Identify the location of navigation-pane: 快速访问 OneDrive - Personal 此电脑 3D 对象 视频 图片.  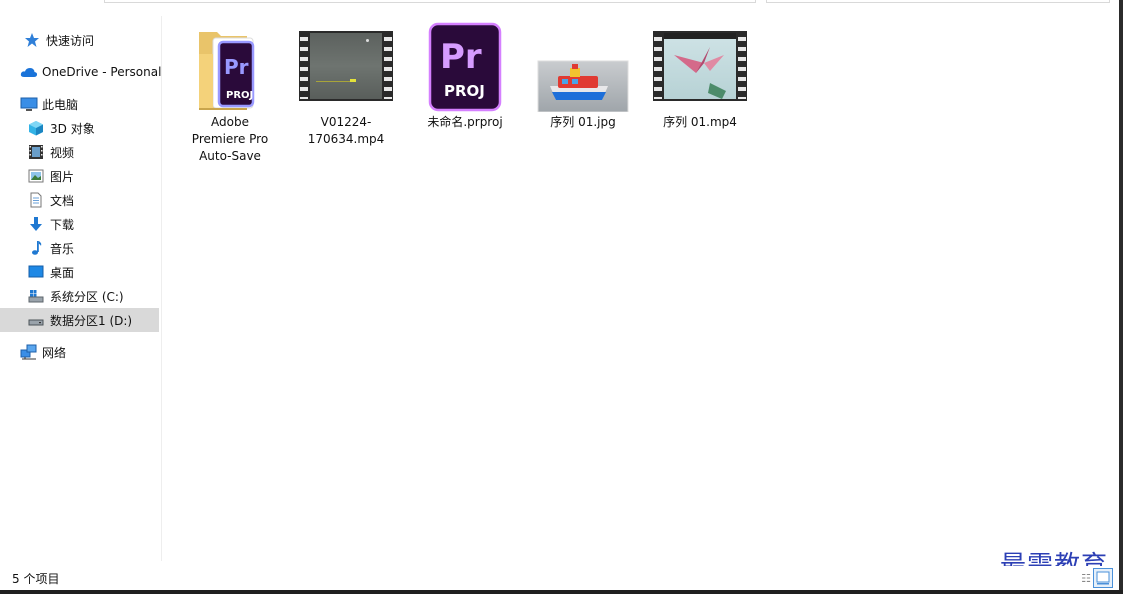
(81, 288).